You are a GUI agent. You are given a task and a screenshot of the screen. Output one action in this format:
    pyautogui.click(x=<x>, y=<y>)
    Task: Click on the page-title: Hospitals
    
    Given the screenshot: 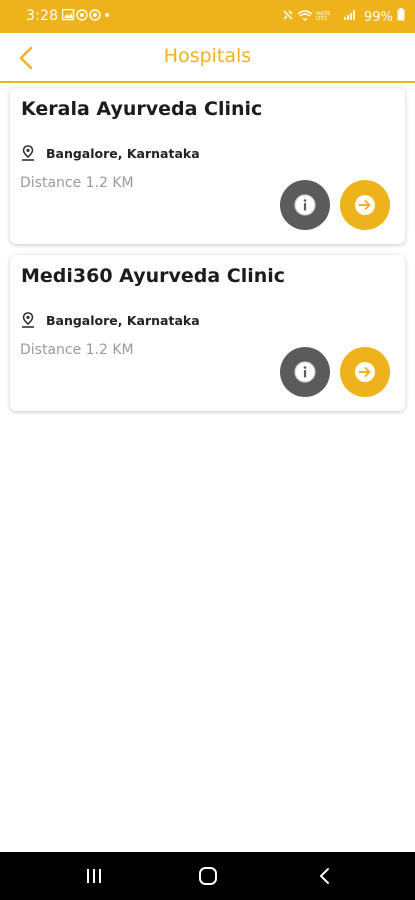 What is the action you would take?
    pyautogui.click(x=207, y=56)
    